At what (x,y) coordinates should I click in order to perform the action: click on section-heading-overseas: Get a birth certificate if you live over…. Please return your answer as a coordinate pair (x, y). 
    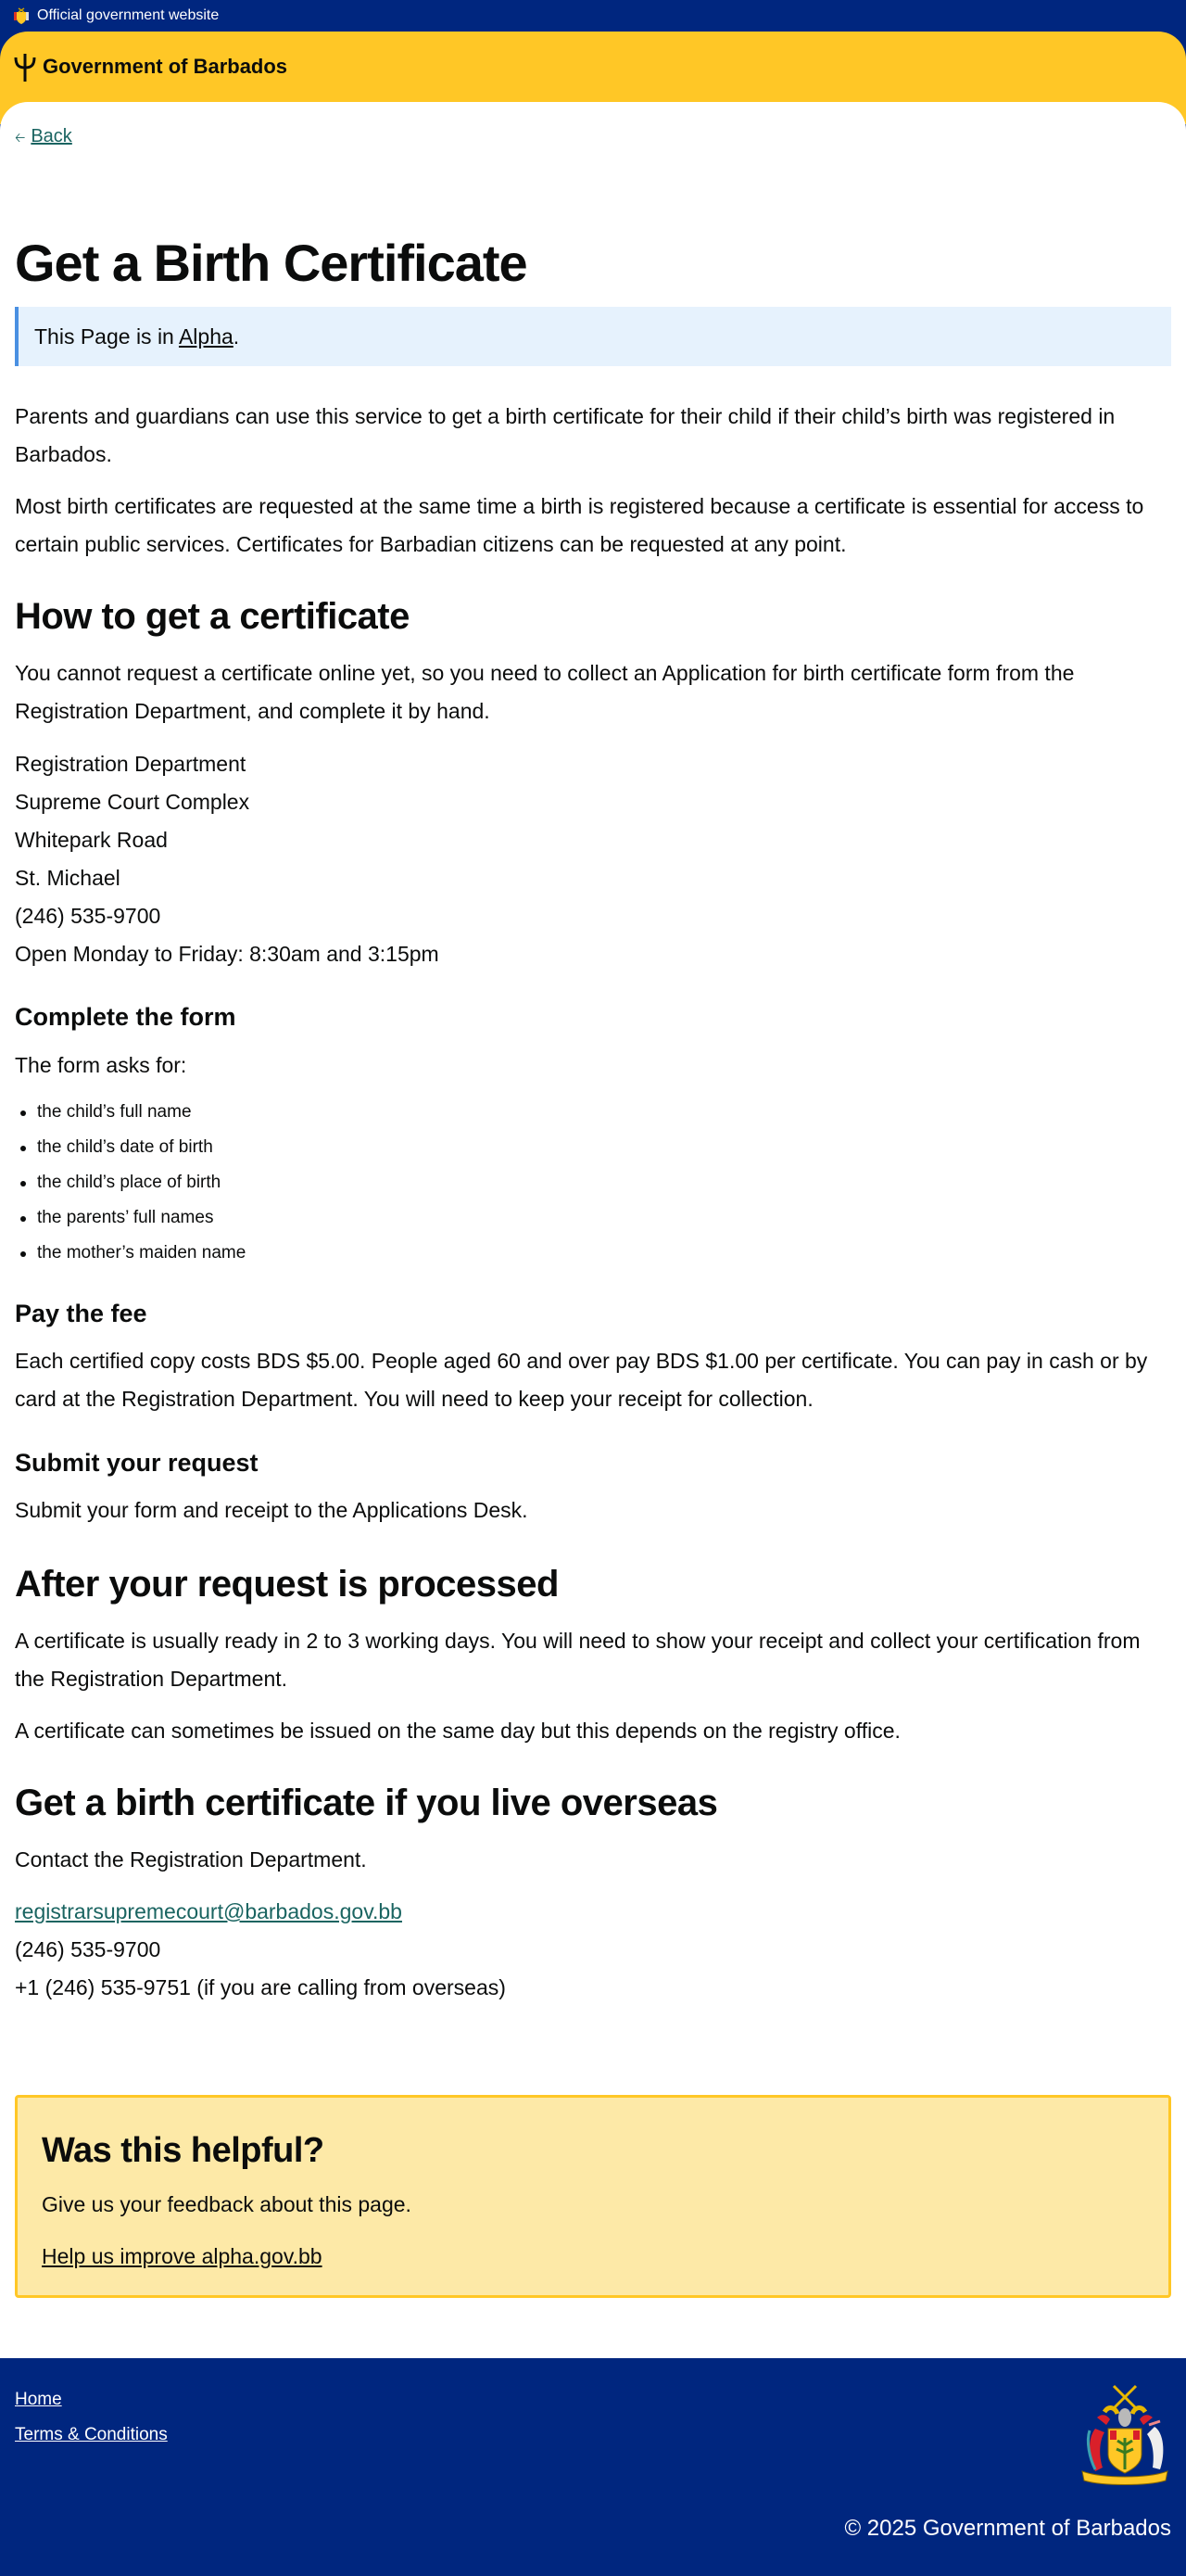
    Looking at the image, I should click on (366, 1803).